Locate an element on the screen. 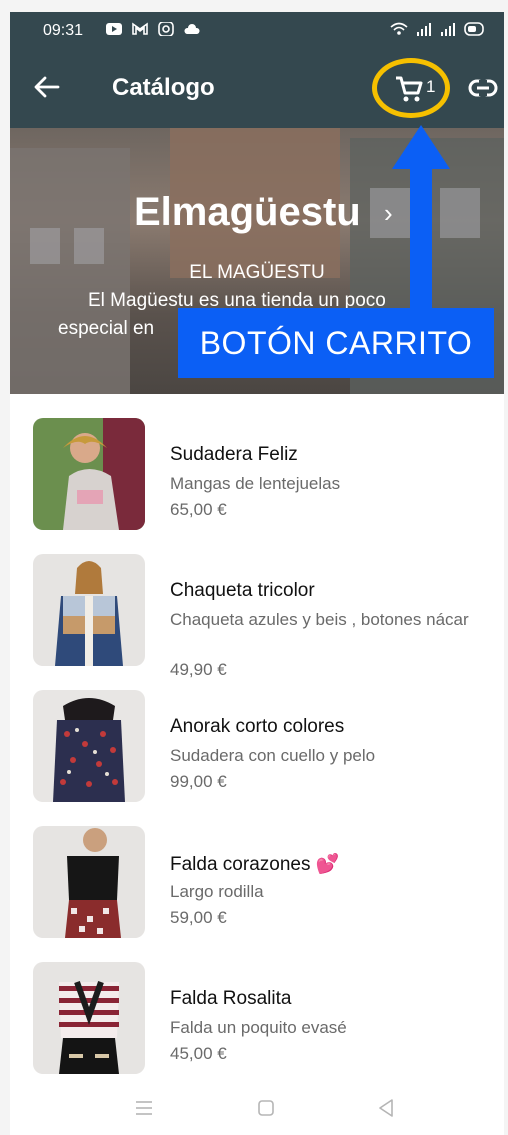 Image resolution: width=508 pixels, height=1135 pixels. product-item: Falda corazones 💕 Largo rodilla 59,00 € is located at coordinates (257, 877).